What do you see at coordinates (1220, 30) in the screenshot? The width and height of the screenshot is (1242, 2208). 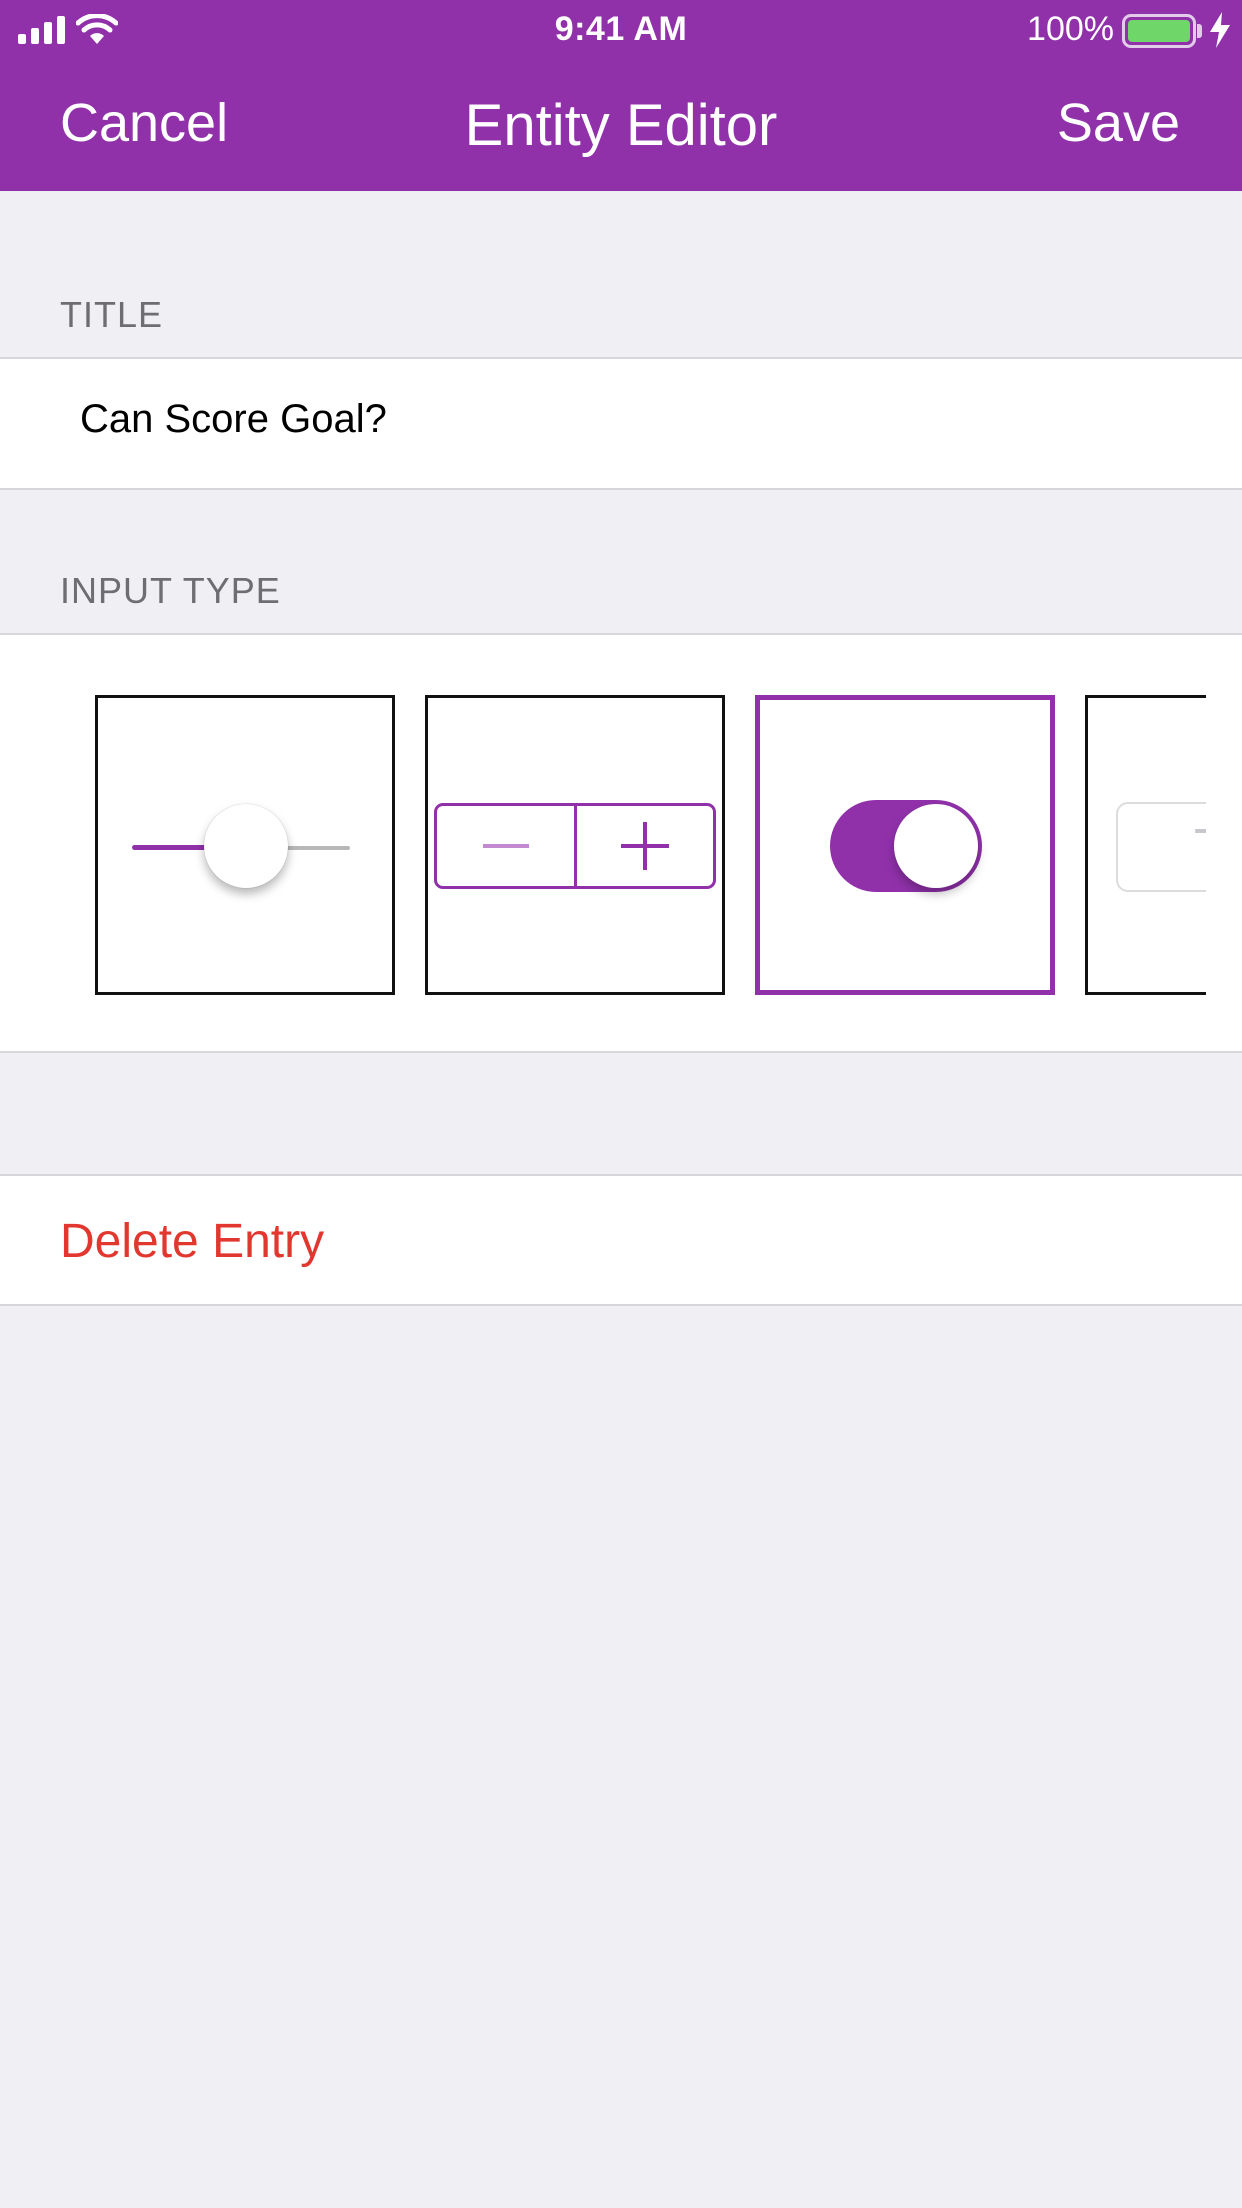 I see `charging-bolt-icon` at bounding box center [1220, 30].